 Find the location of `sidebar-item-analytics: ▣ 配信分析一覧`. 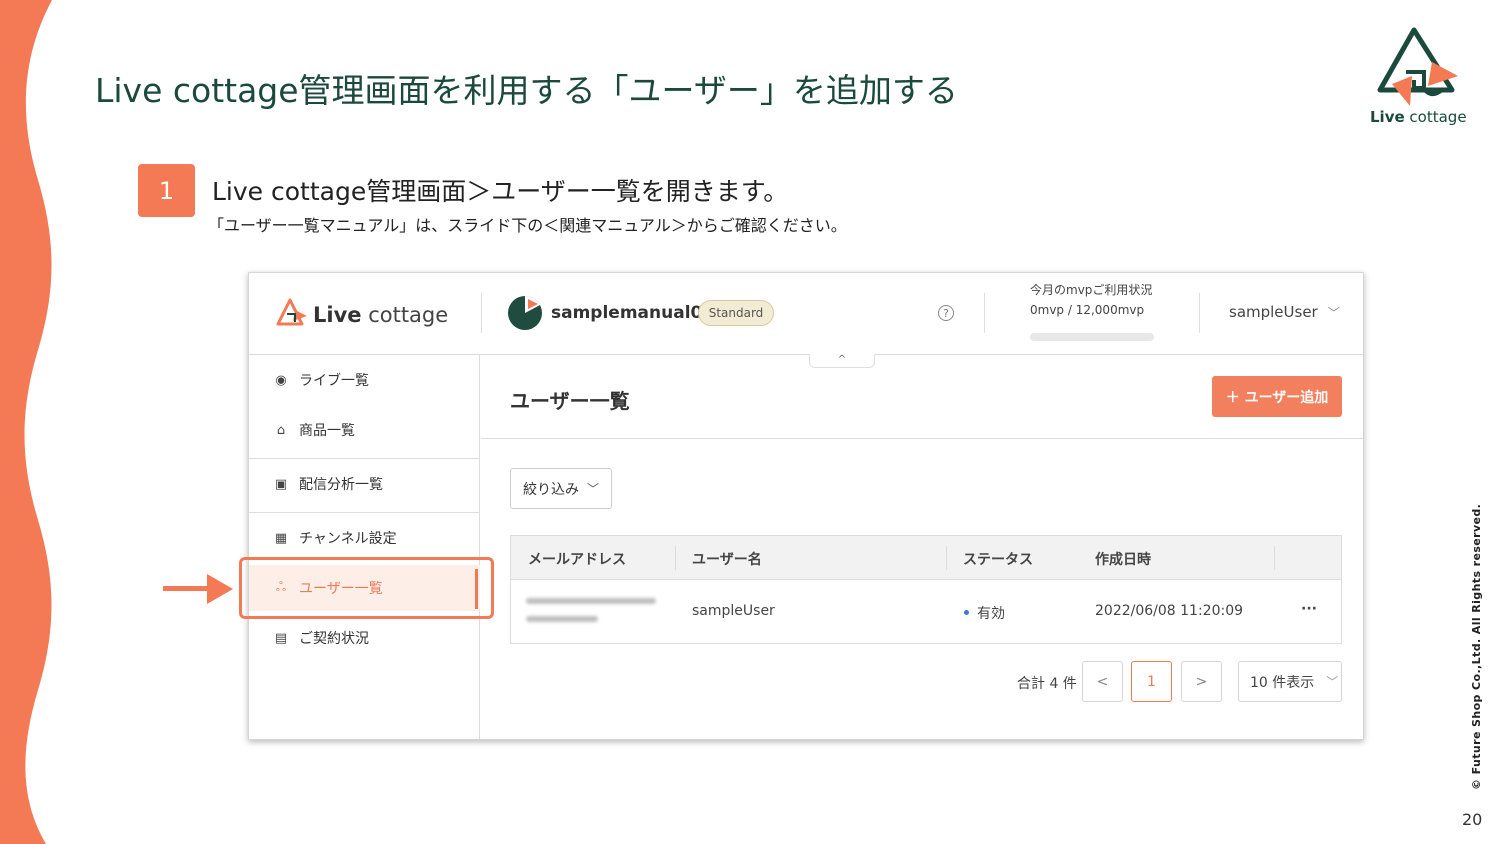

sidebar-item-analytics: ▣ 配信分析一覧 is located at coordinates (364, 484).